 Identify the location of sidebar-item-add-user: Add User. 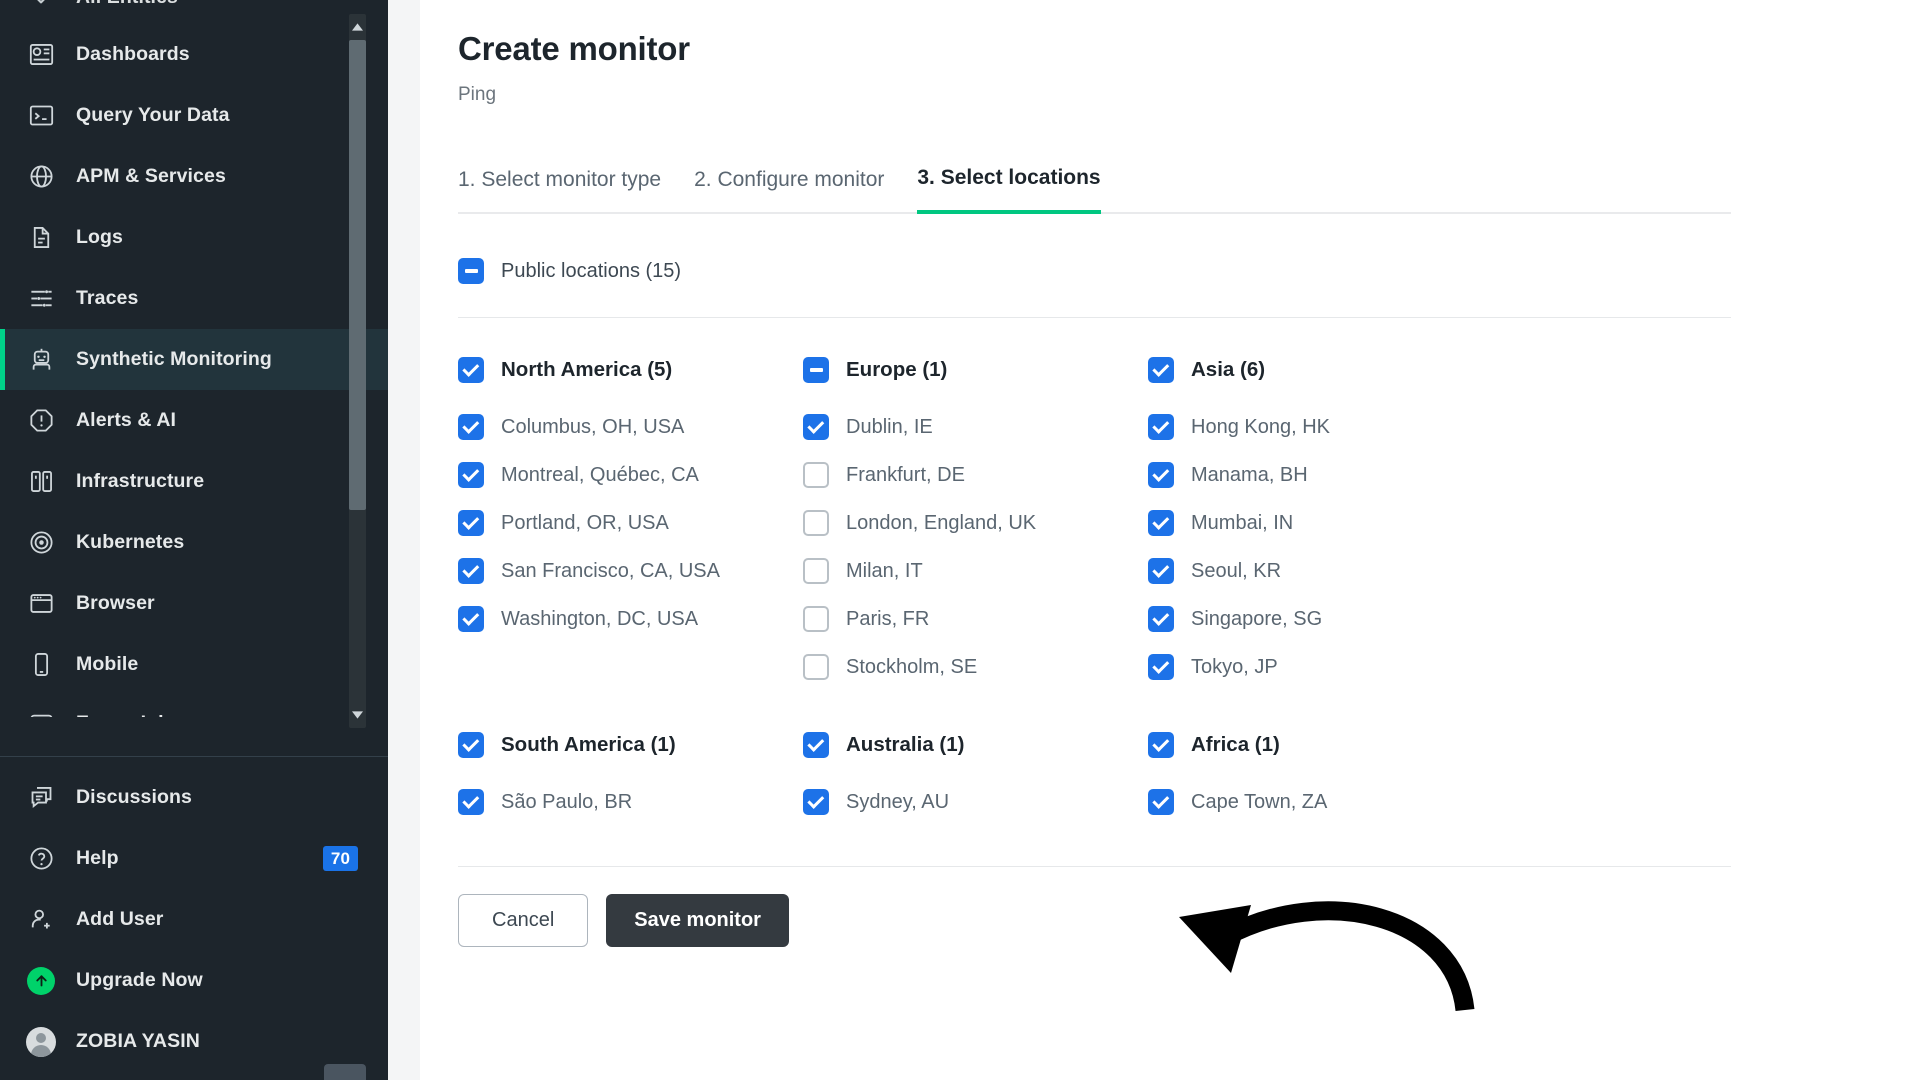
(194, 919).